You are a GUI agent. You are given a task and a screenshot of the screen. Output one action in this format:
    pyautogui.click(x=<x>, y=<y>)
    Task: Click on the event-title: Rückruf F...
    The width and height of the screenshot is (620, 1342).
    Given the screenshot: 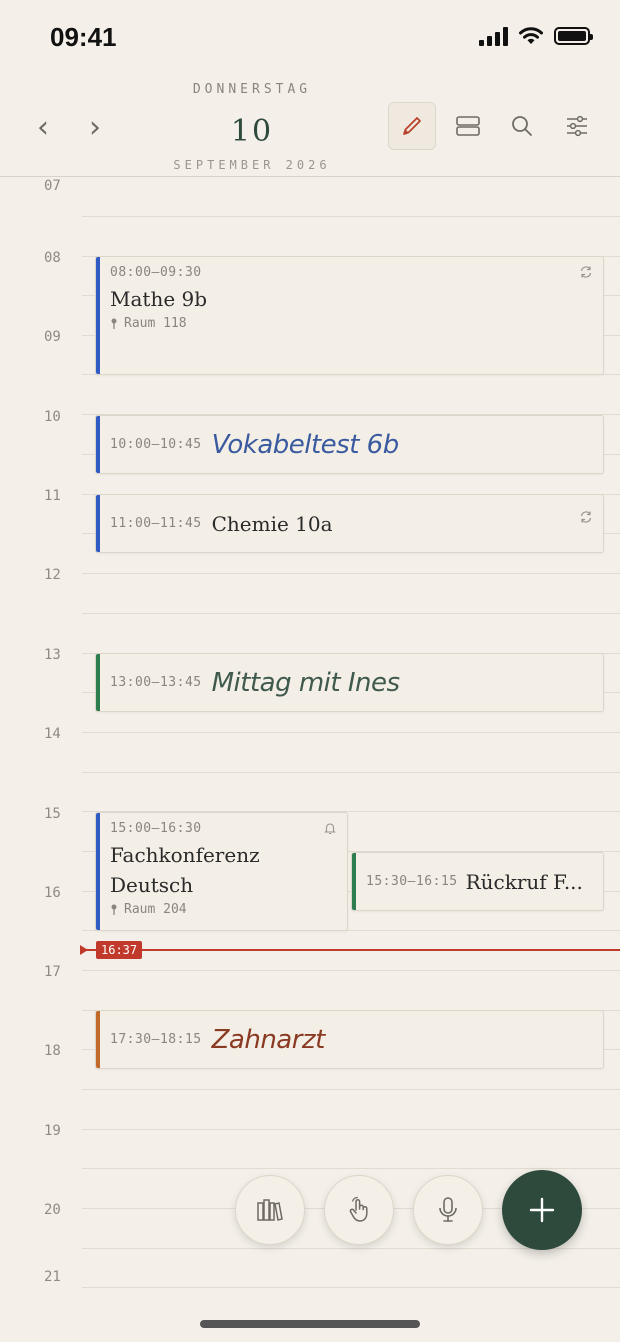 What is the action you would take?
    pyautogui.click(x=524, y=881)
    